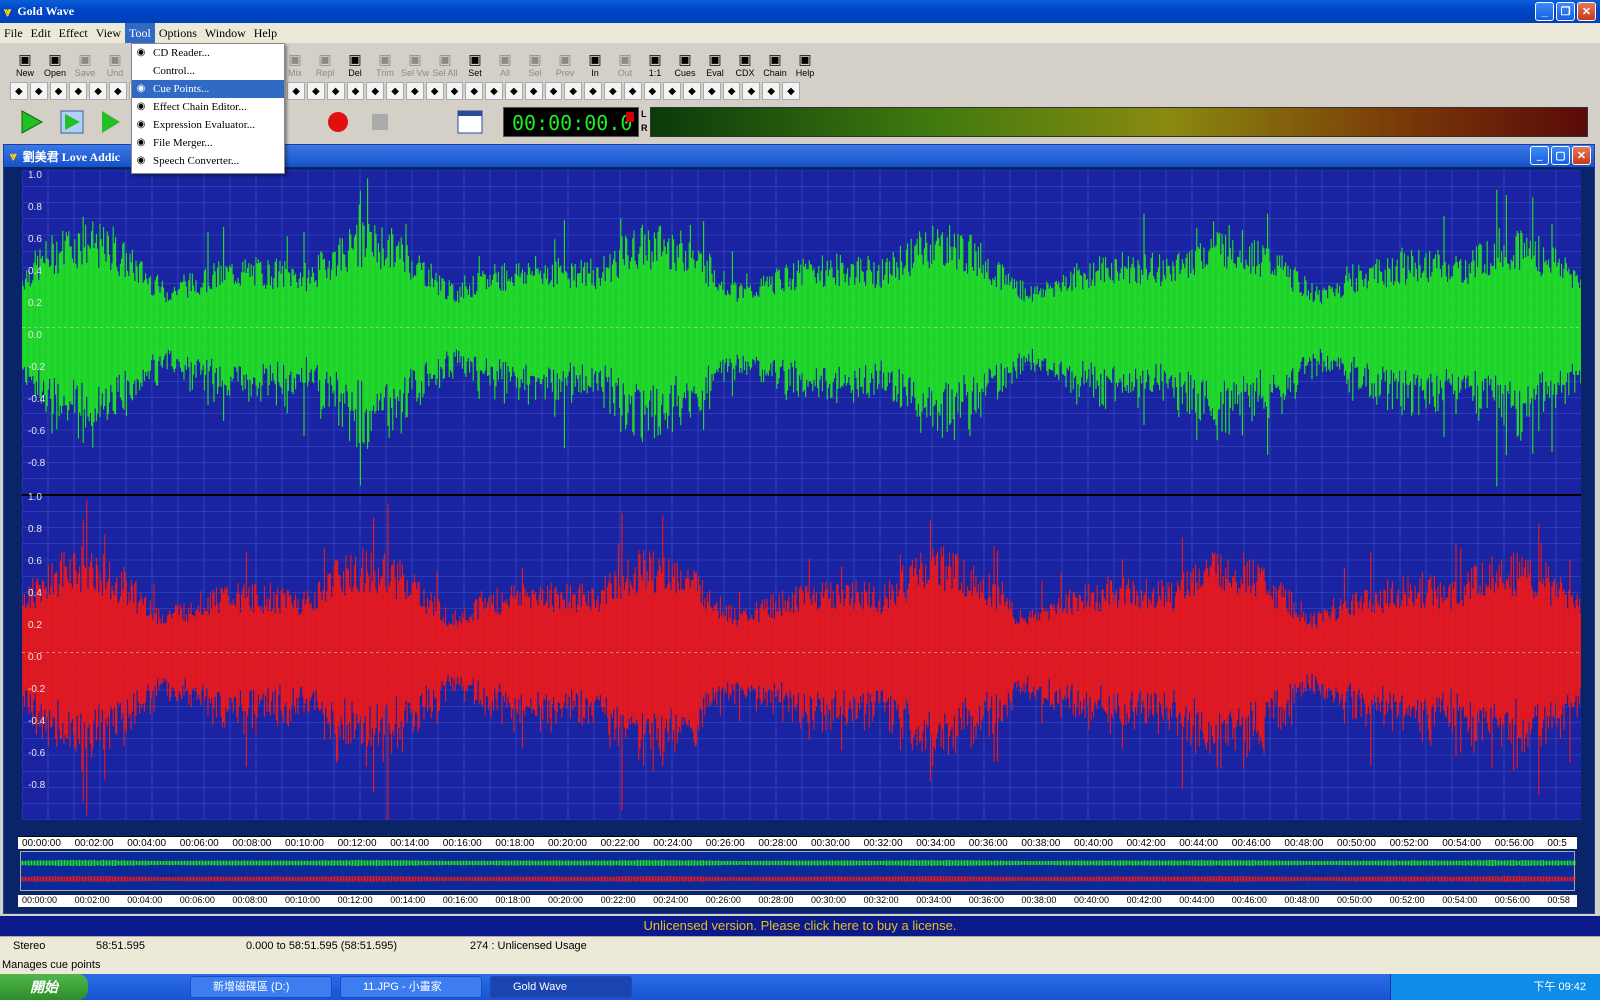 The height and width of the screenshot is (1000, 1600). Describe the element at coordinates (178, 33) in the screenshot. I see `menu-options: Options` at that location.